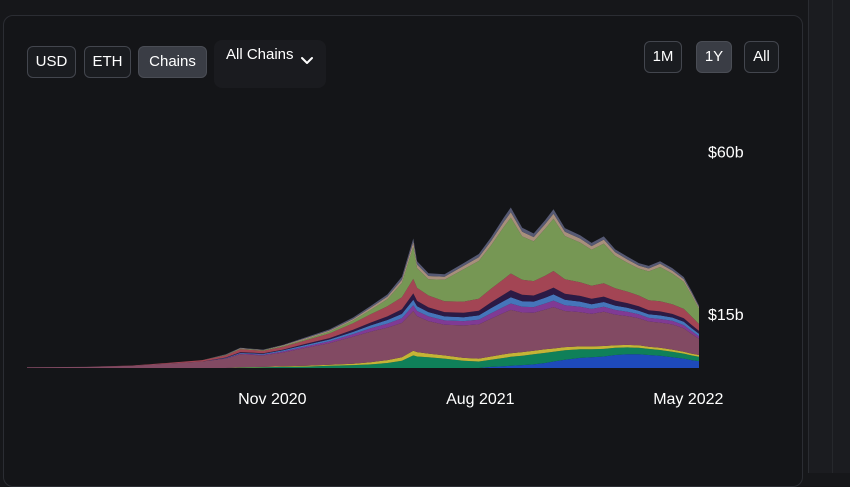  I want to click on x-tick-label: Nov 2020, so click(272, 399).